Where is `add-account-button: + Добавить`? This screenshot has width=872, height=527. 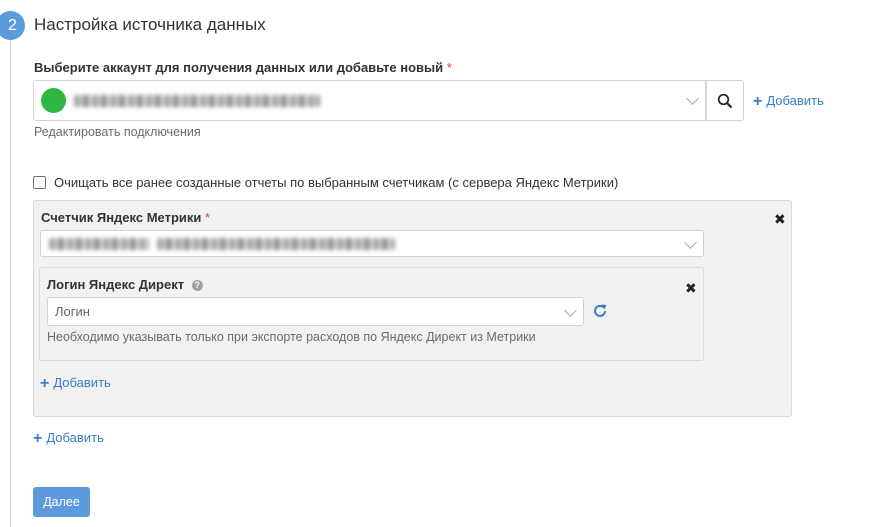 add-account-button: + Добавить is located at coordinates (788, 101).